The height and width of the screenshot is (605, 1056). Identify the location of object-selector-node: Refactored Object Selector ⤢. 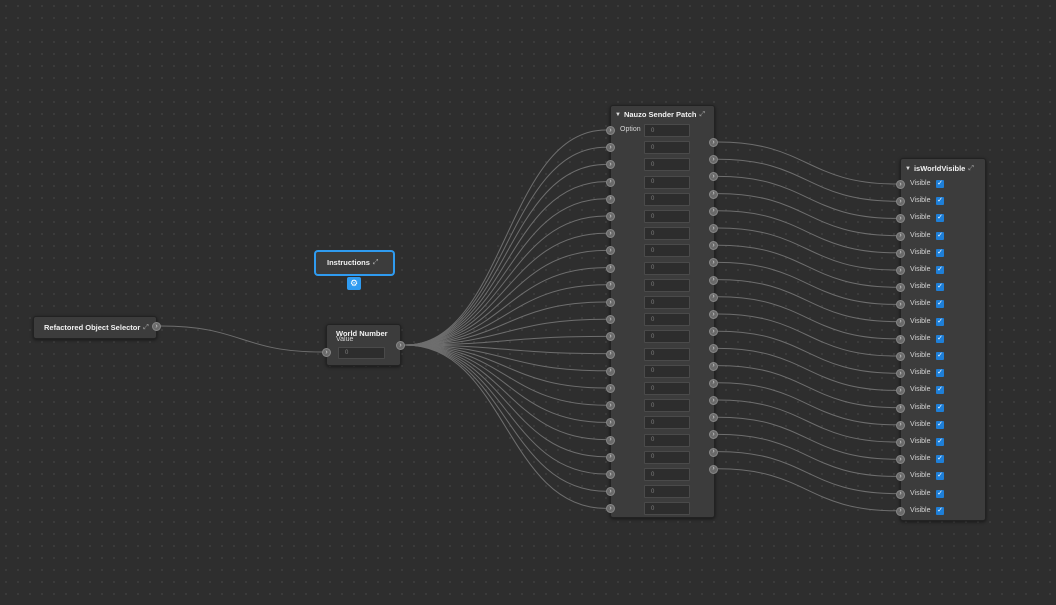
(95, 327).